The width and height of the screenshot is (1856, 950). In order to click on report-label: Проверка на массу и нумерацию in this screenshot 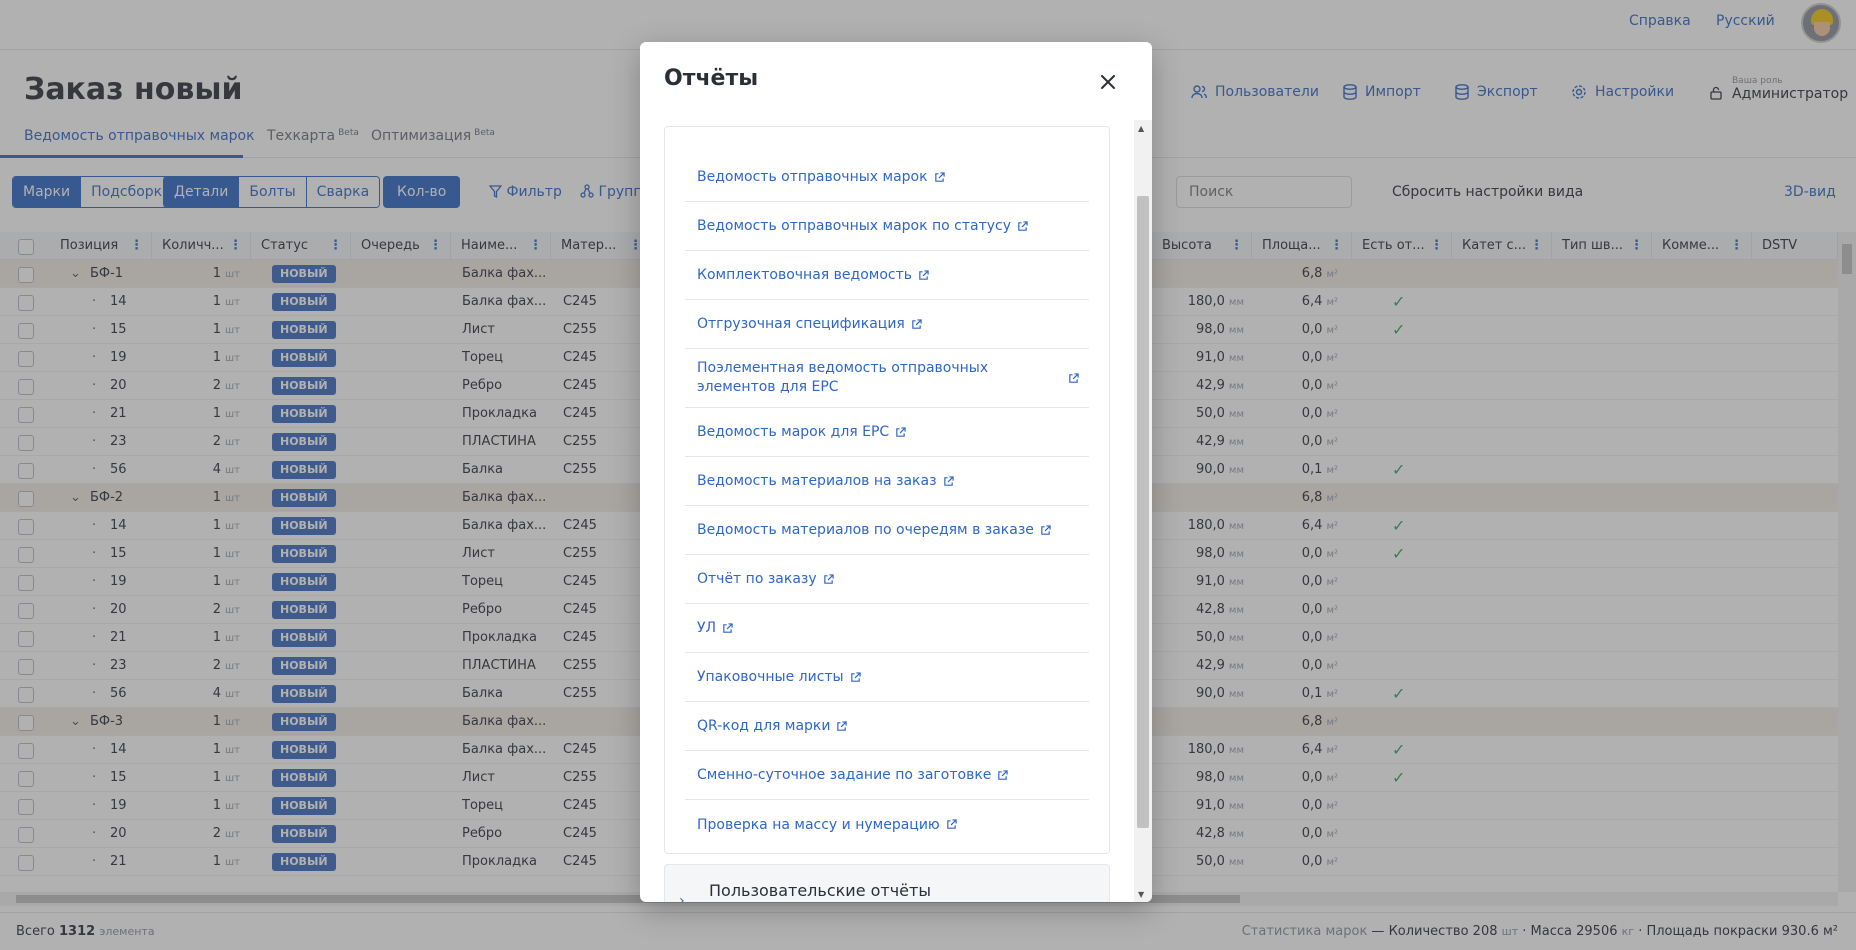, I will do `click(818, 824)`.